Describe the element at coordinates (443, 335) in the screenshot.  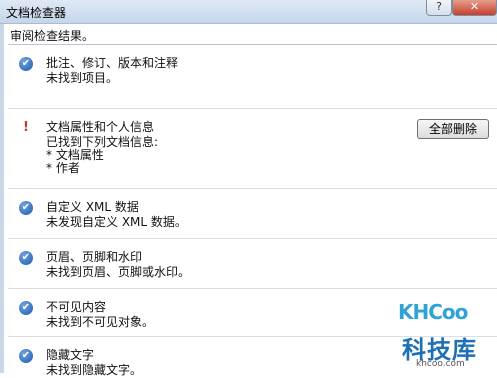
I see `watermark-logo: KHCoo 科技库 khcoo.com` at that location.